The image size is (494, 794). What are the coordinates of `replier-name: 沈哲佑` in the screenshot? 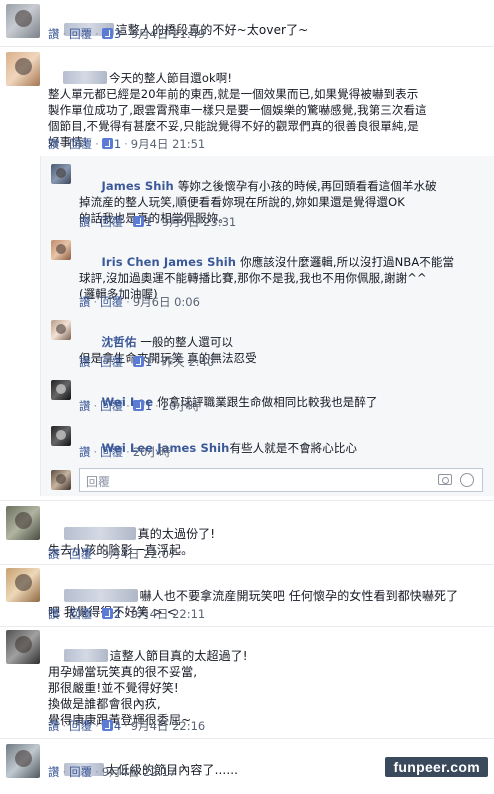 It's located at (119, 342).